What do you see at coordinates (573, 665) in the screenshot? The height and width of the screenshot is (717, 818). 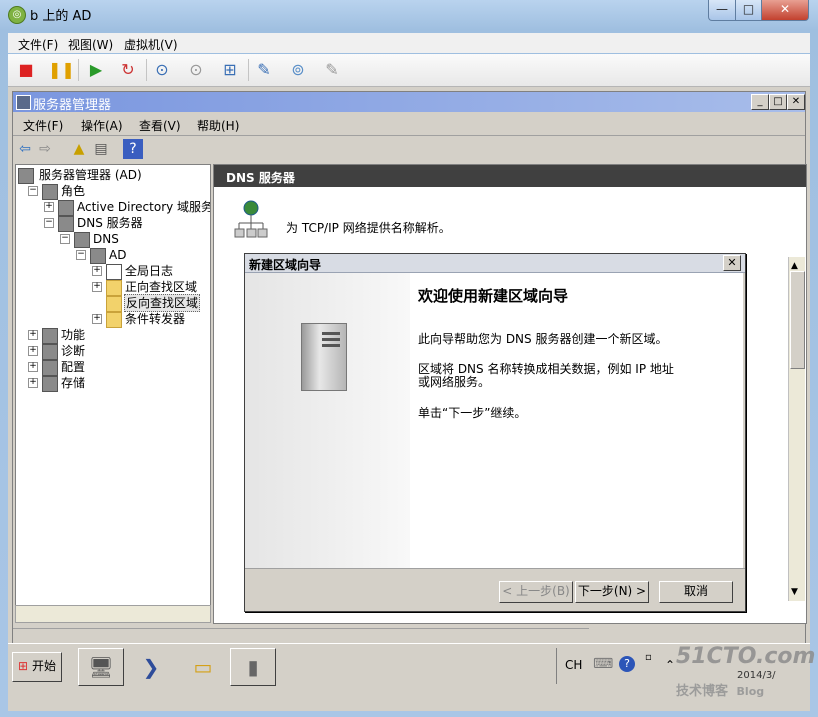 I see `language-indicator: CH` at bounding box center [573, 665].